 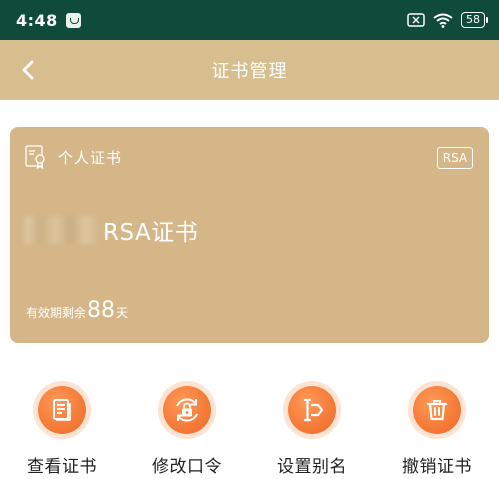 What do you see at coordinates (56, 313) in the screenshot?
I see `validity-prefix: 有效期剩余` at bounding box center [56, 313].